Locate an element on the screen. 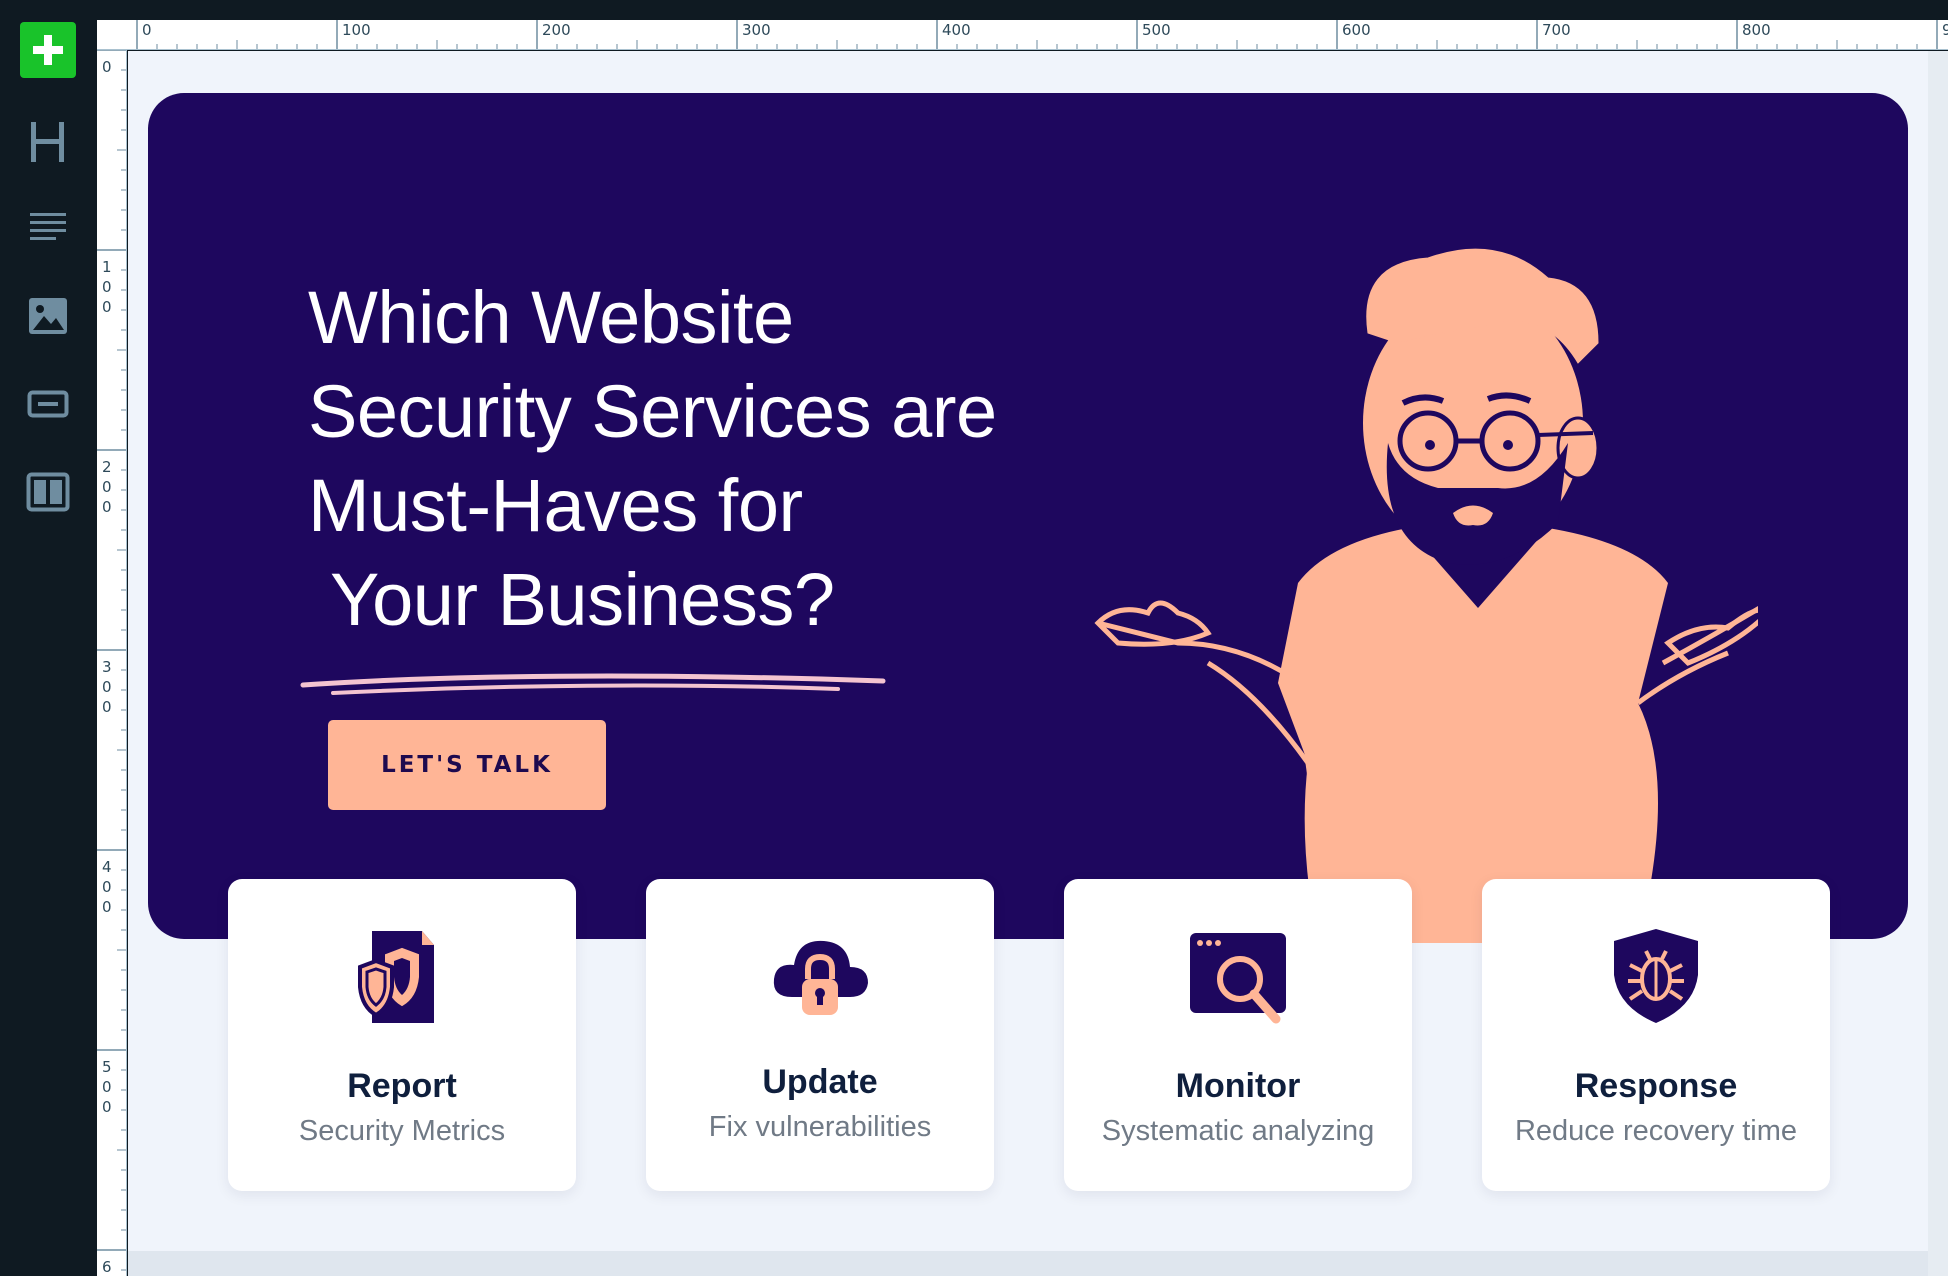 This screenshot has width=1948, height=1276. columns-tool-button is located at coordinates (48, 492).